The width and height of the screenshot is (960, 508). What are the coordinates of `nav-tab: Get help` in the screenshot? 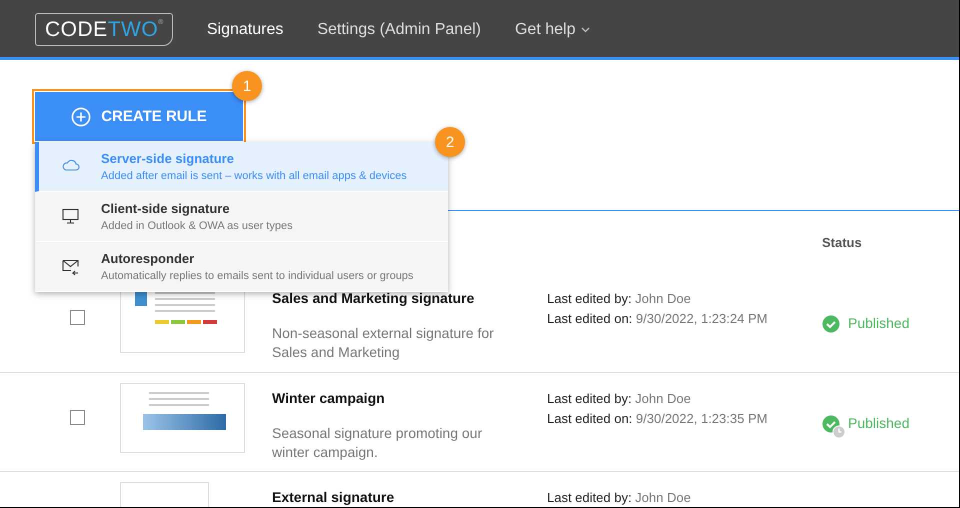 It's located at (552, 31).